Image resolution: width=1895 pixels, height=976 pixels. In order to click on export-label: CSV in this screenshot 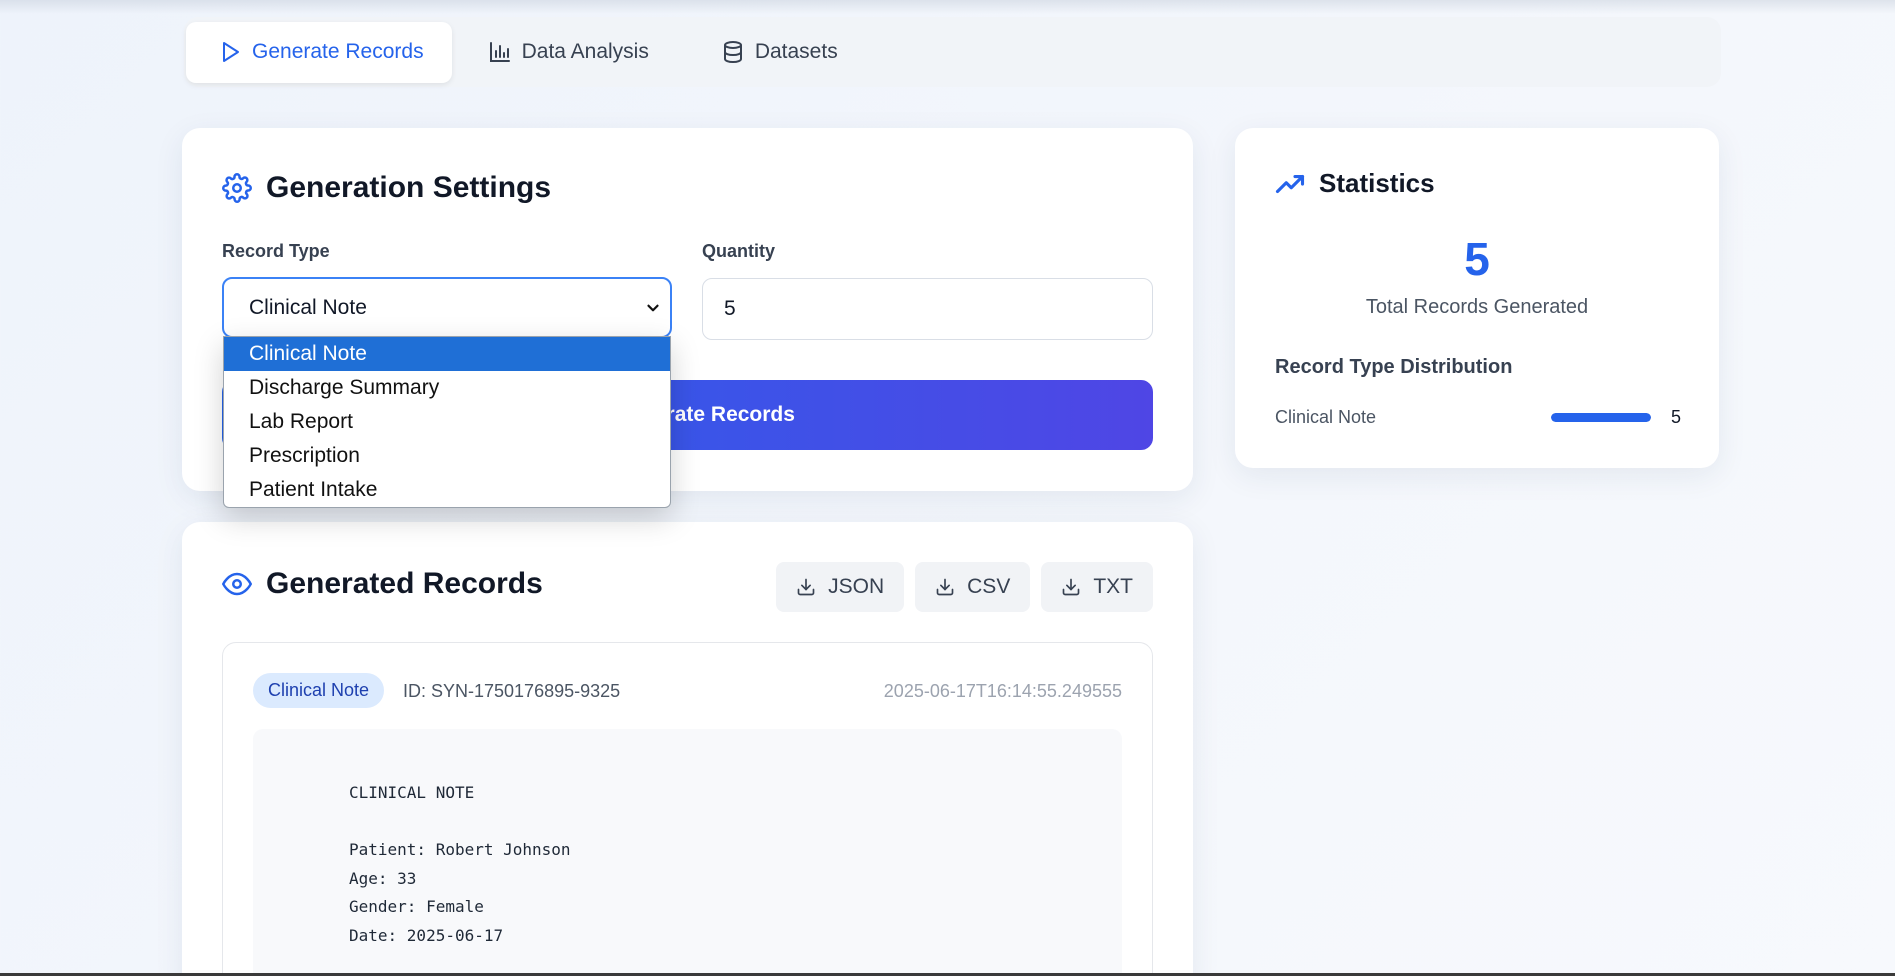, I will do `click(989, 586)`.